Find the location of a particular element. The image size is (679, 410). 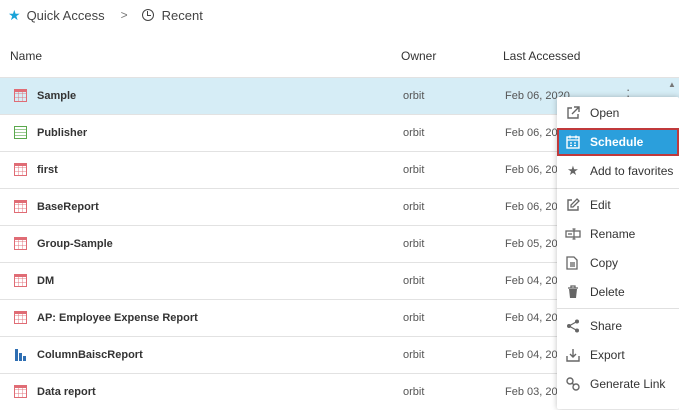

history-icon is located at coordinates (147, 15).